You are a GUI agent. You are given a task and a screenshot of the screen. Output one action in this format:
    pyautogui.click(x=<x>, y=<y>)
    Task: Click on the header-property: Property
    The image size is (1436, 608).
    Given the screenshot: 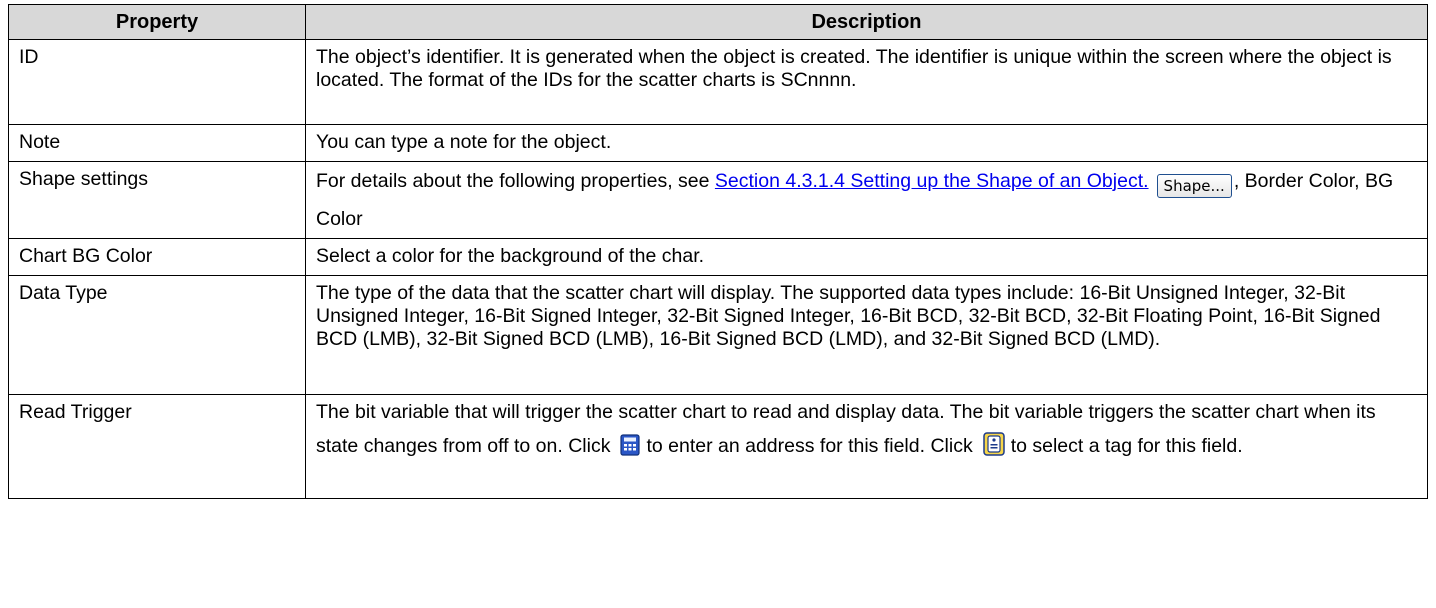 What is the action you would take?
    pyautogui.click(x=157, y=22)
    